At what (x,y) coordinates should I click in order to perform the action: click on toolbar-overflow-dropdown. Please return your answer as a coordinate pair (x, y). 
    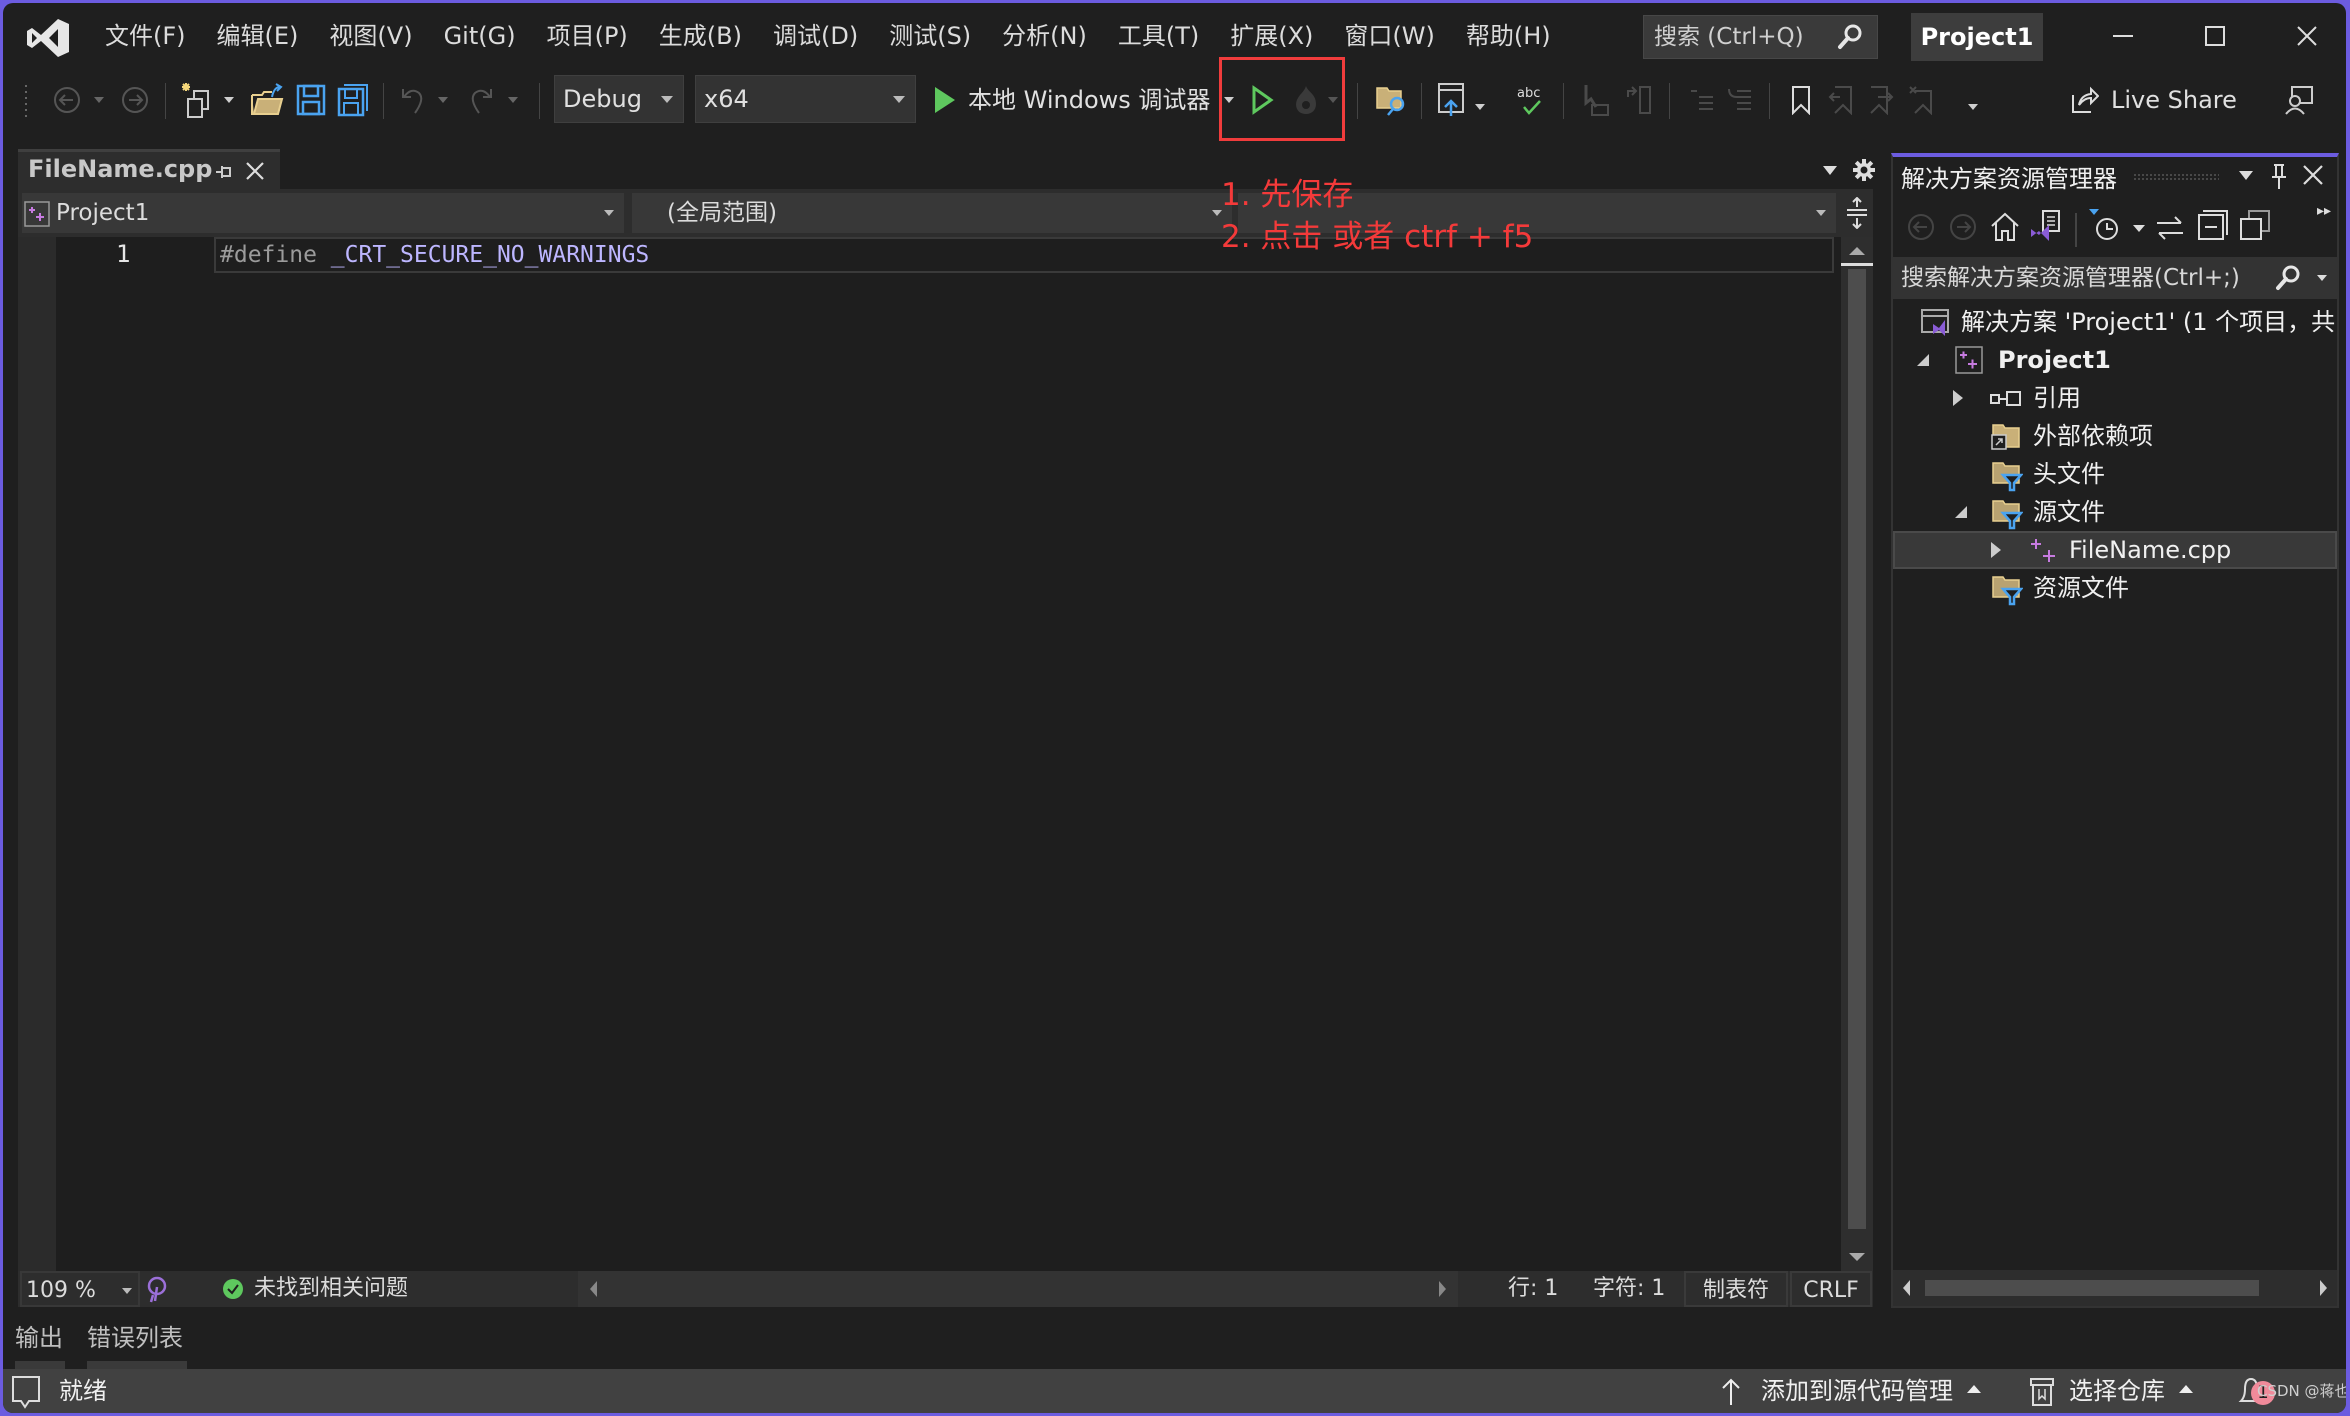
    Looking at the image, I should click on (1973, 100).